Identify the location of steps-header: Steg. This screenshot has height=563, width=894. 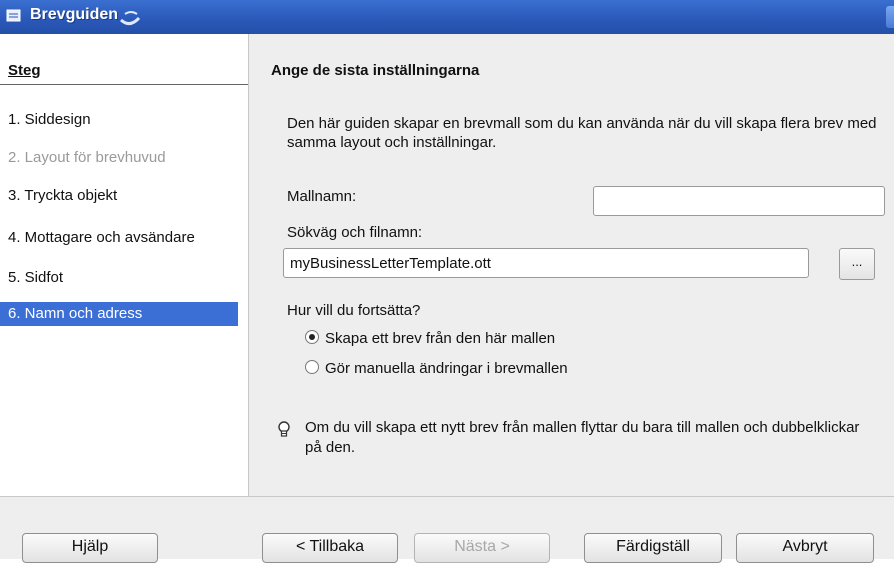
(24, 70).